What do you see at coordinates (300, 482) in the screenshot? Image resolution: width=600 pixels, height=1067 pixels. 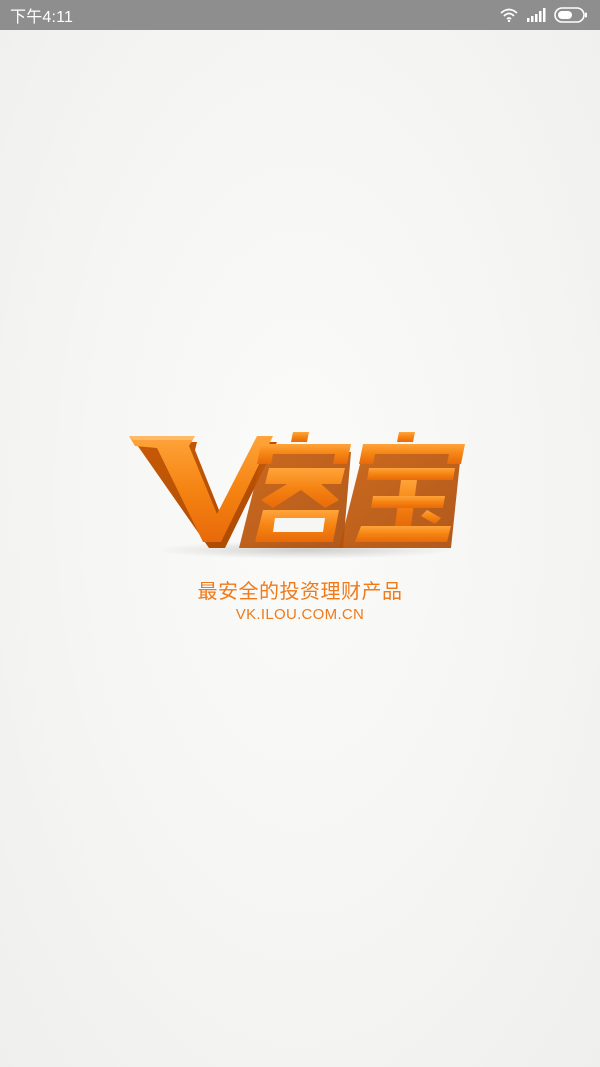 I see `app-logo` at bounding box center [300, 482].